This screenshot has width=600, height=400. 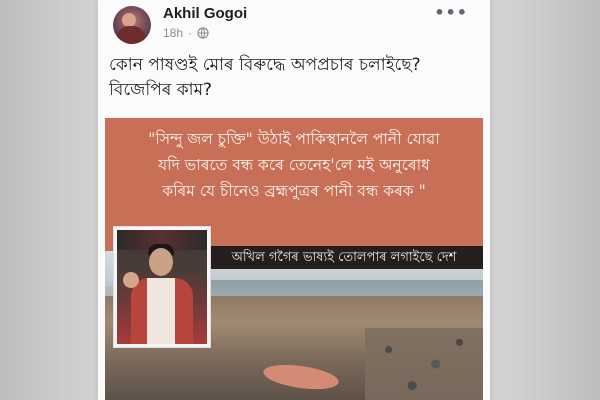 What do you see at coordinates (203, 33) in the screenshot?
I see `globe-icon` at bounding box center [203, 33].